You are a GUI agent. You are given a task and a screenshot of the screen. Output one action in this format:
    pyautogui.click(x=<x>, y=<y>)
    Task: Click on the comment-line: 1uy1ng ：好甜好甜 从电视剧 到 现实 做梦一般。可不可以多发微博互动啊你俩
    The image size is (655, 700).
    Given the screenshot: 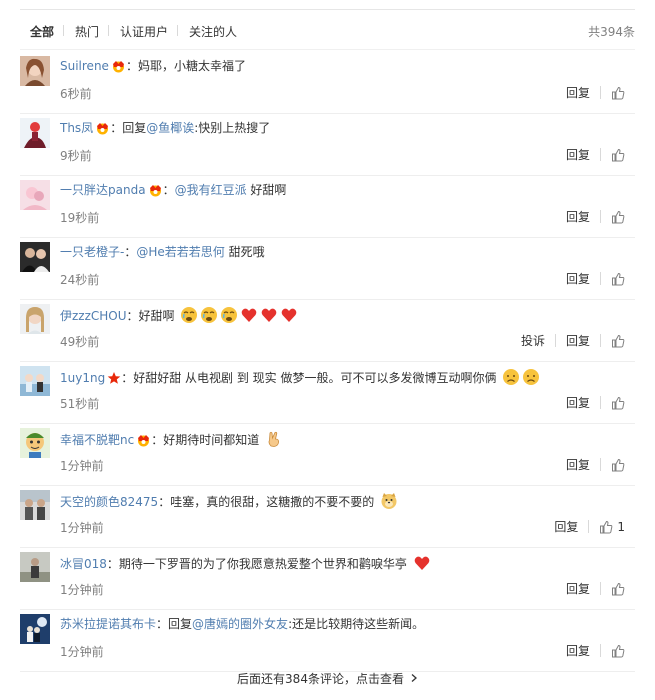 What is the action you would take?
    pyautogui.click(x=347, y=379)
    